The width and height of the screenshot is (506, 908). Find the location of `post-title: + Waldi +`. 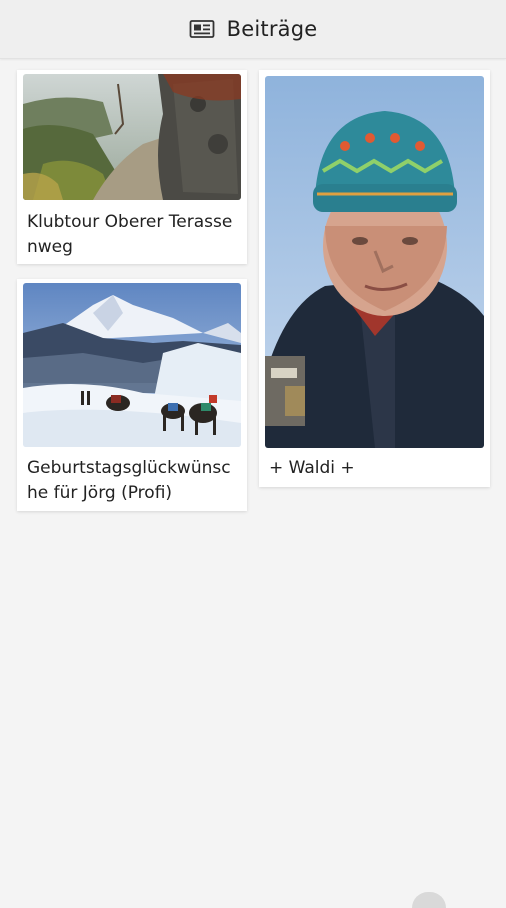

post-title: + Waldi + is located at coordinates (312, 468).